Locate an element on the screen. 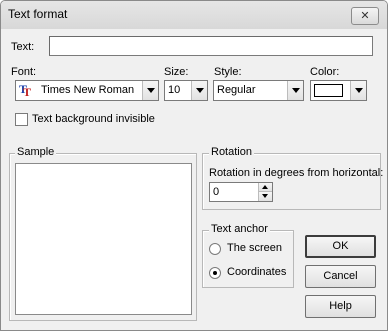  close-icon: ✕ is located at coordinates (365, 16).